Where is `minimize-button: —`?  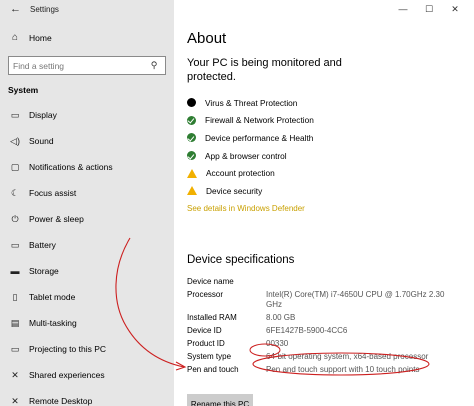
minimize-button: — is located at coordinates (403, 9).